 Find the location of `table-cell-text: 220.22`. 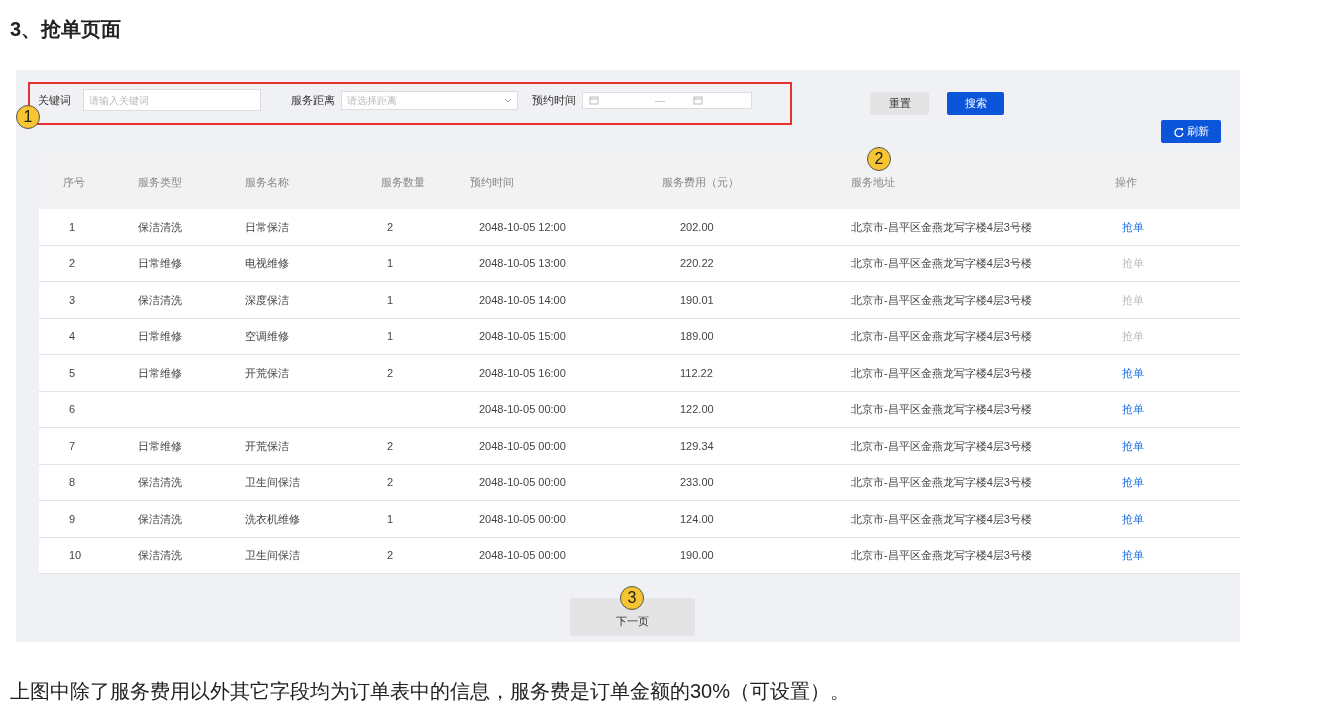

table-cell-text: 220.22 is located at coordinates (697, 263).